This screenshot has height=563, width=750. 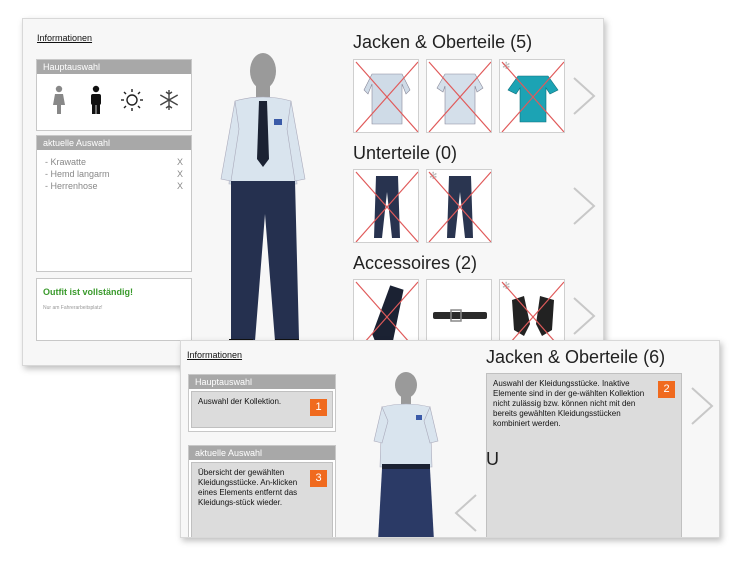 What do you see at coordinates (73, 308) in the screenshot?
I see `outfit-status-note: Nur am Fahrerarbeitsplatz!` at bounding box center [73, 308].